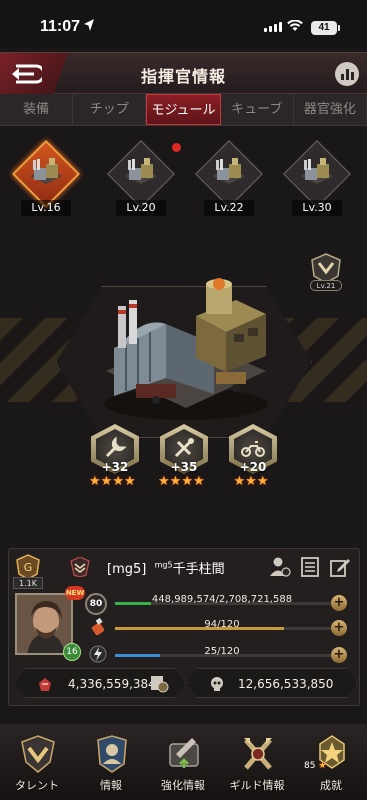 The height and width of the screenshot is (800, 367). Describe the element at coordinates (347, 74) in the screenshot. I see `statistics-button` at that location.